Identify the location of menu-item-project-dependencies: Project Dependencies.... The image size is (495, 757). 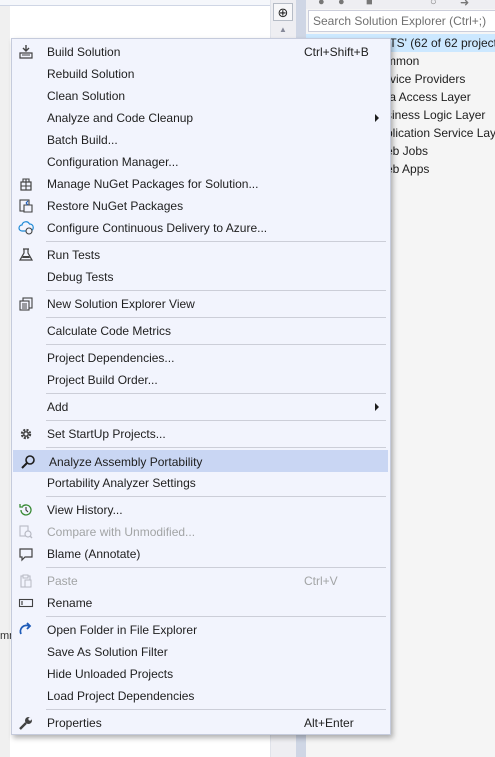
(201, 358).